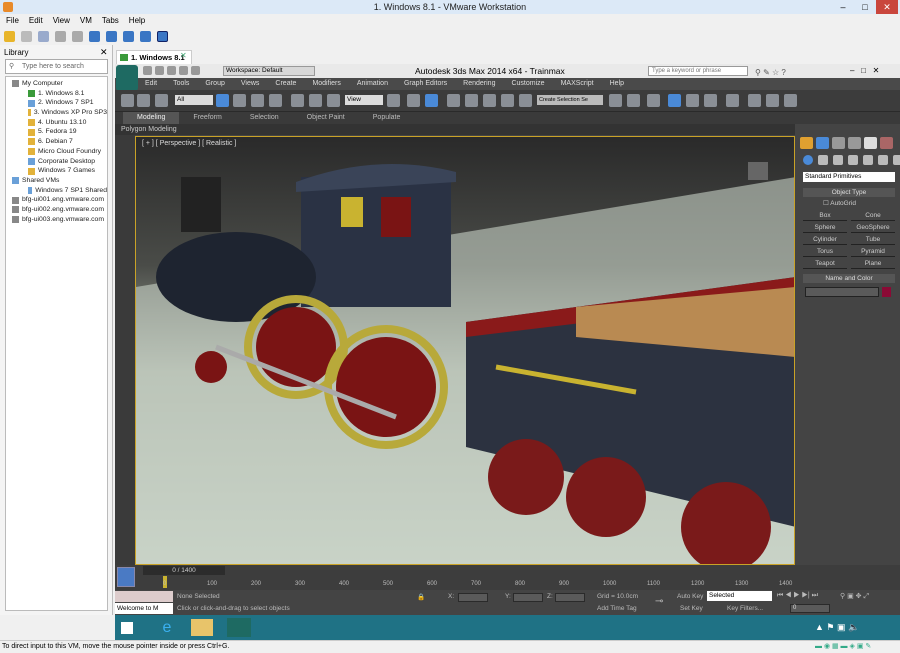 Image resolution: width=900 pixels, height=653 pixels. I want to click on tree-item: Windows 7 Games, so click(56, 171).